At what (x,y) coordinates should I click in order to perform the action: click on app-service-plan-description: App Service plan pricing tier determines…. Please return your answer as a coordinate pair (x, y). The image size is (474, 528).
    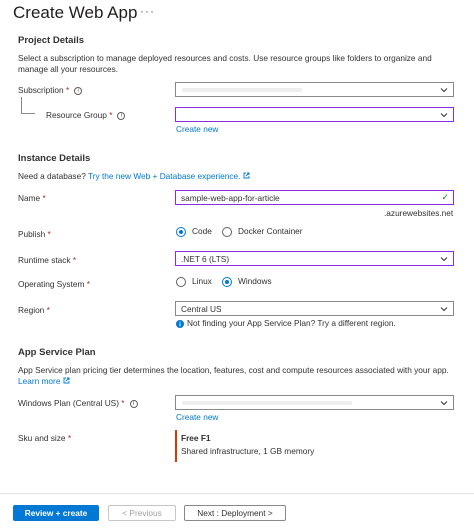
    Looking at the image, I should click on (233, 375).